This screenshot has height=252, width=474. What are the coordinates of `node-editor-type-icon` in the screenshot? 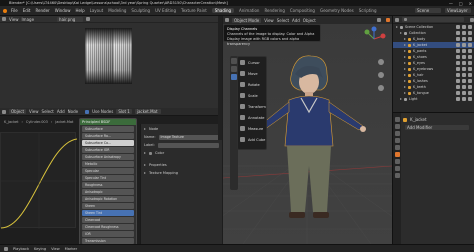 It's located at (4, 111).